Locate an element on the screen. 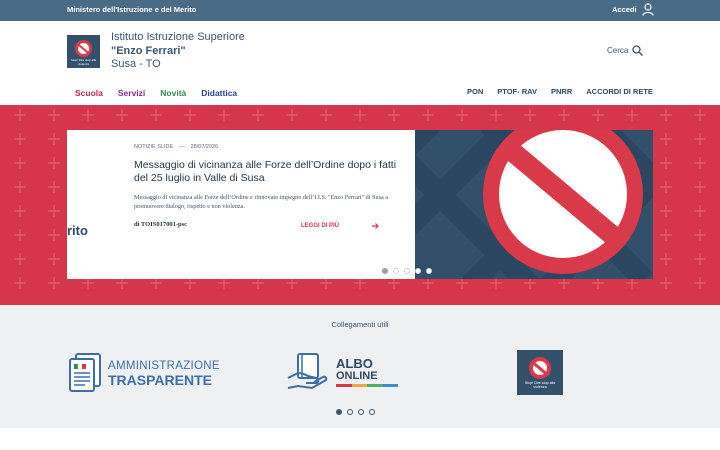 The image size is (720, 450). nav-item-accordi-di-rete: ACCORDI DI RETE is located at coordinates (619, 91).